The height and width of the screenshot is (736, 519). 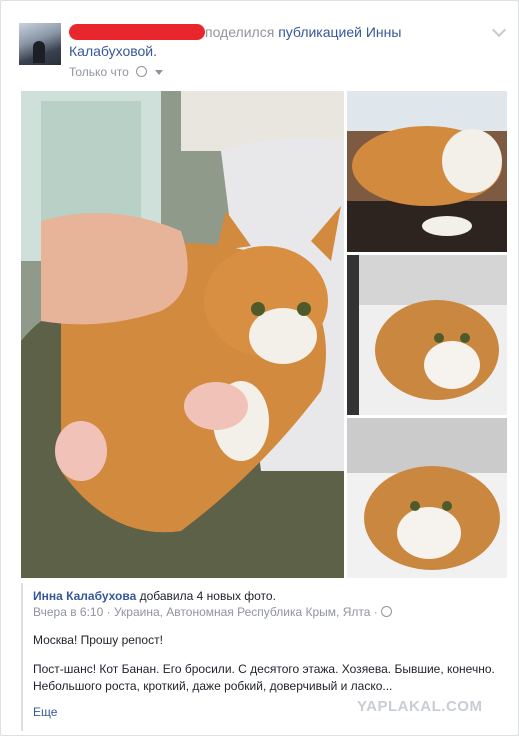 I want to click on cat-photo-close, so click(x=427, y=498).